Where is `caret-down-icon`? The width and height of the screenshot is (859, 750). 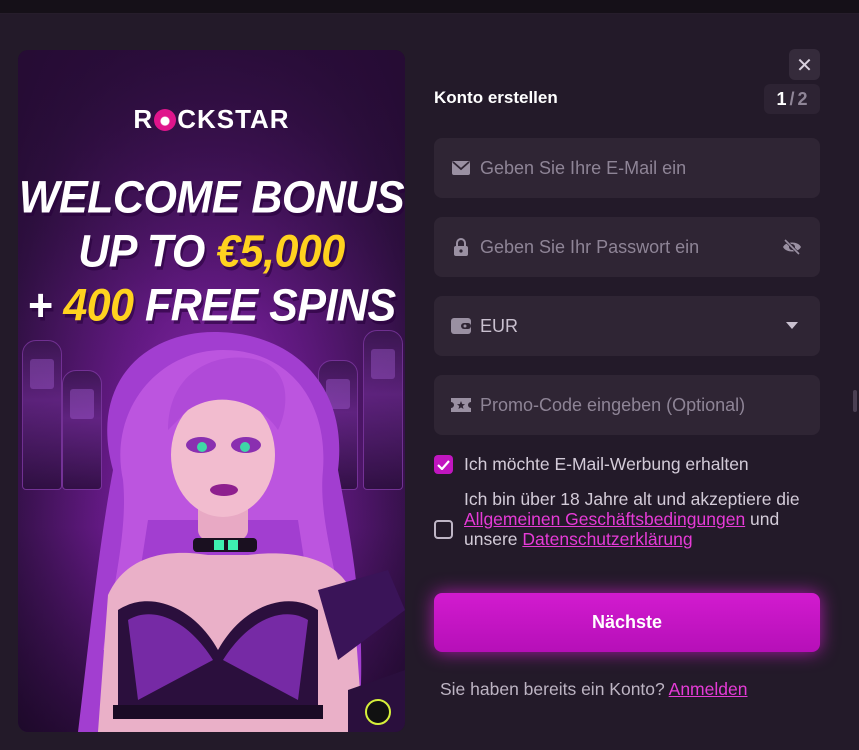
caret-down-icon is located at coordinates (792, 326).